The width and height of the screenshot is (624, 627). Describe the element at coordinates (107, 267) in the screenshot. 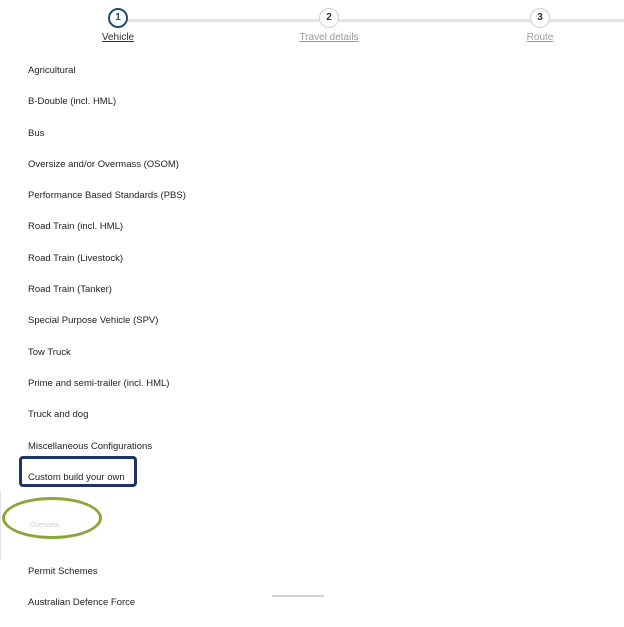

I see `vehicle-option-road-train-livestock: Road Train (Livestock)` at that location.